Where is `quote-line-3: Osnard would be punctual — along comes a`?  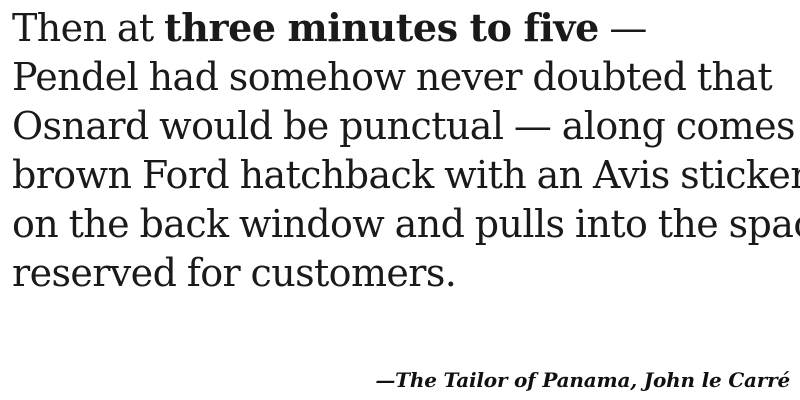
quote-line-3: Osnard would be punctual — along comes a is located at coordinates (406, 126).